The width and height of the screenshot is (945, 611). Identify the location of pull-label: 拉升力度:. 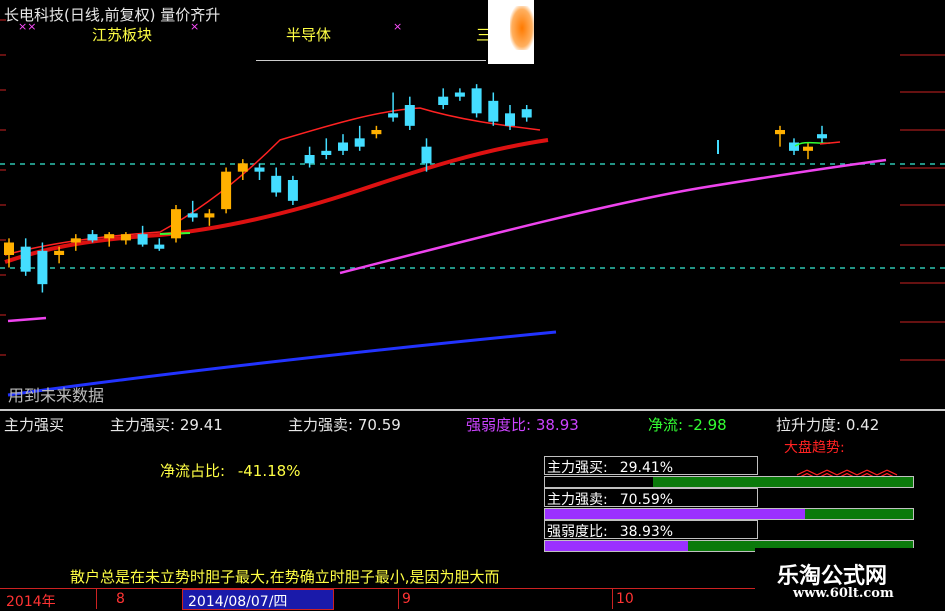
(809, 425).